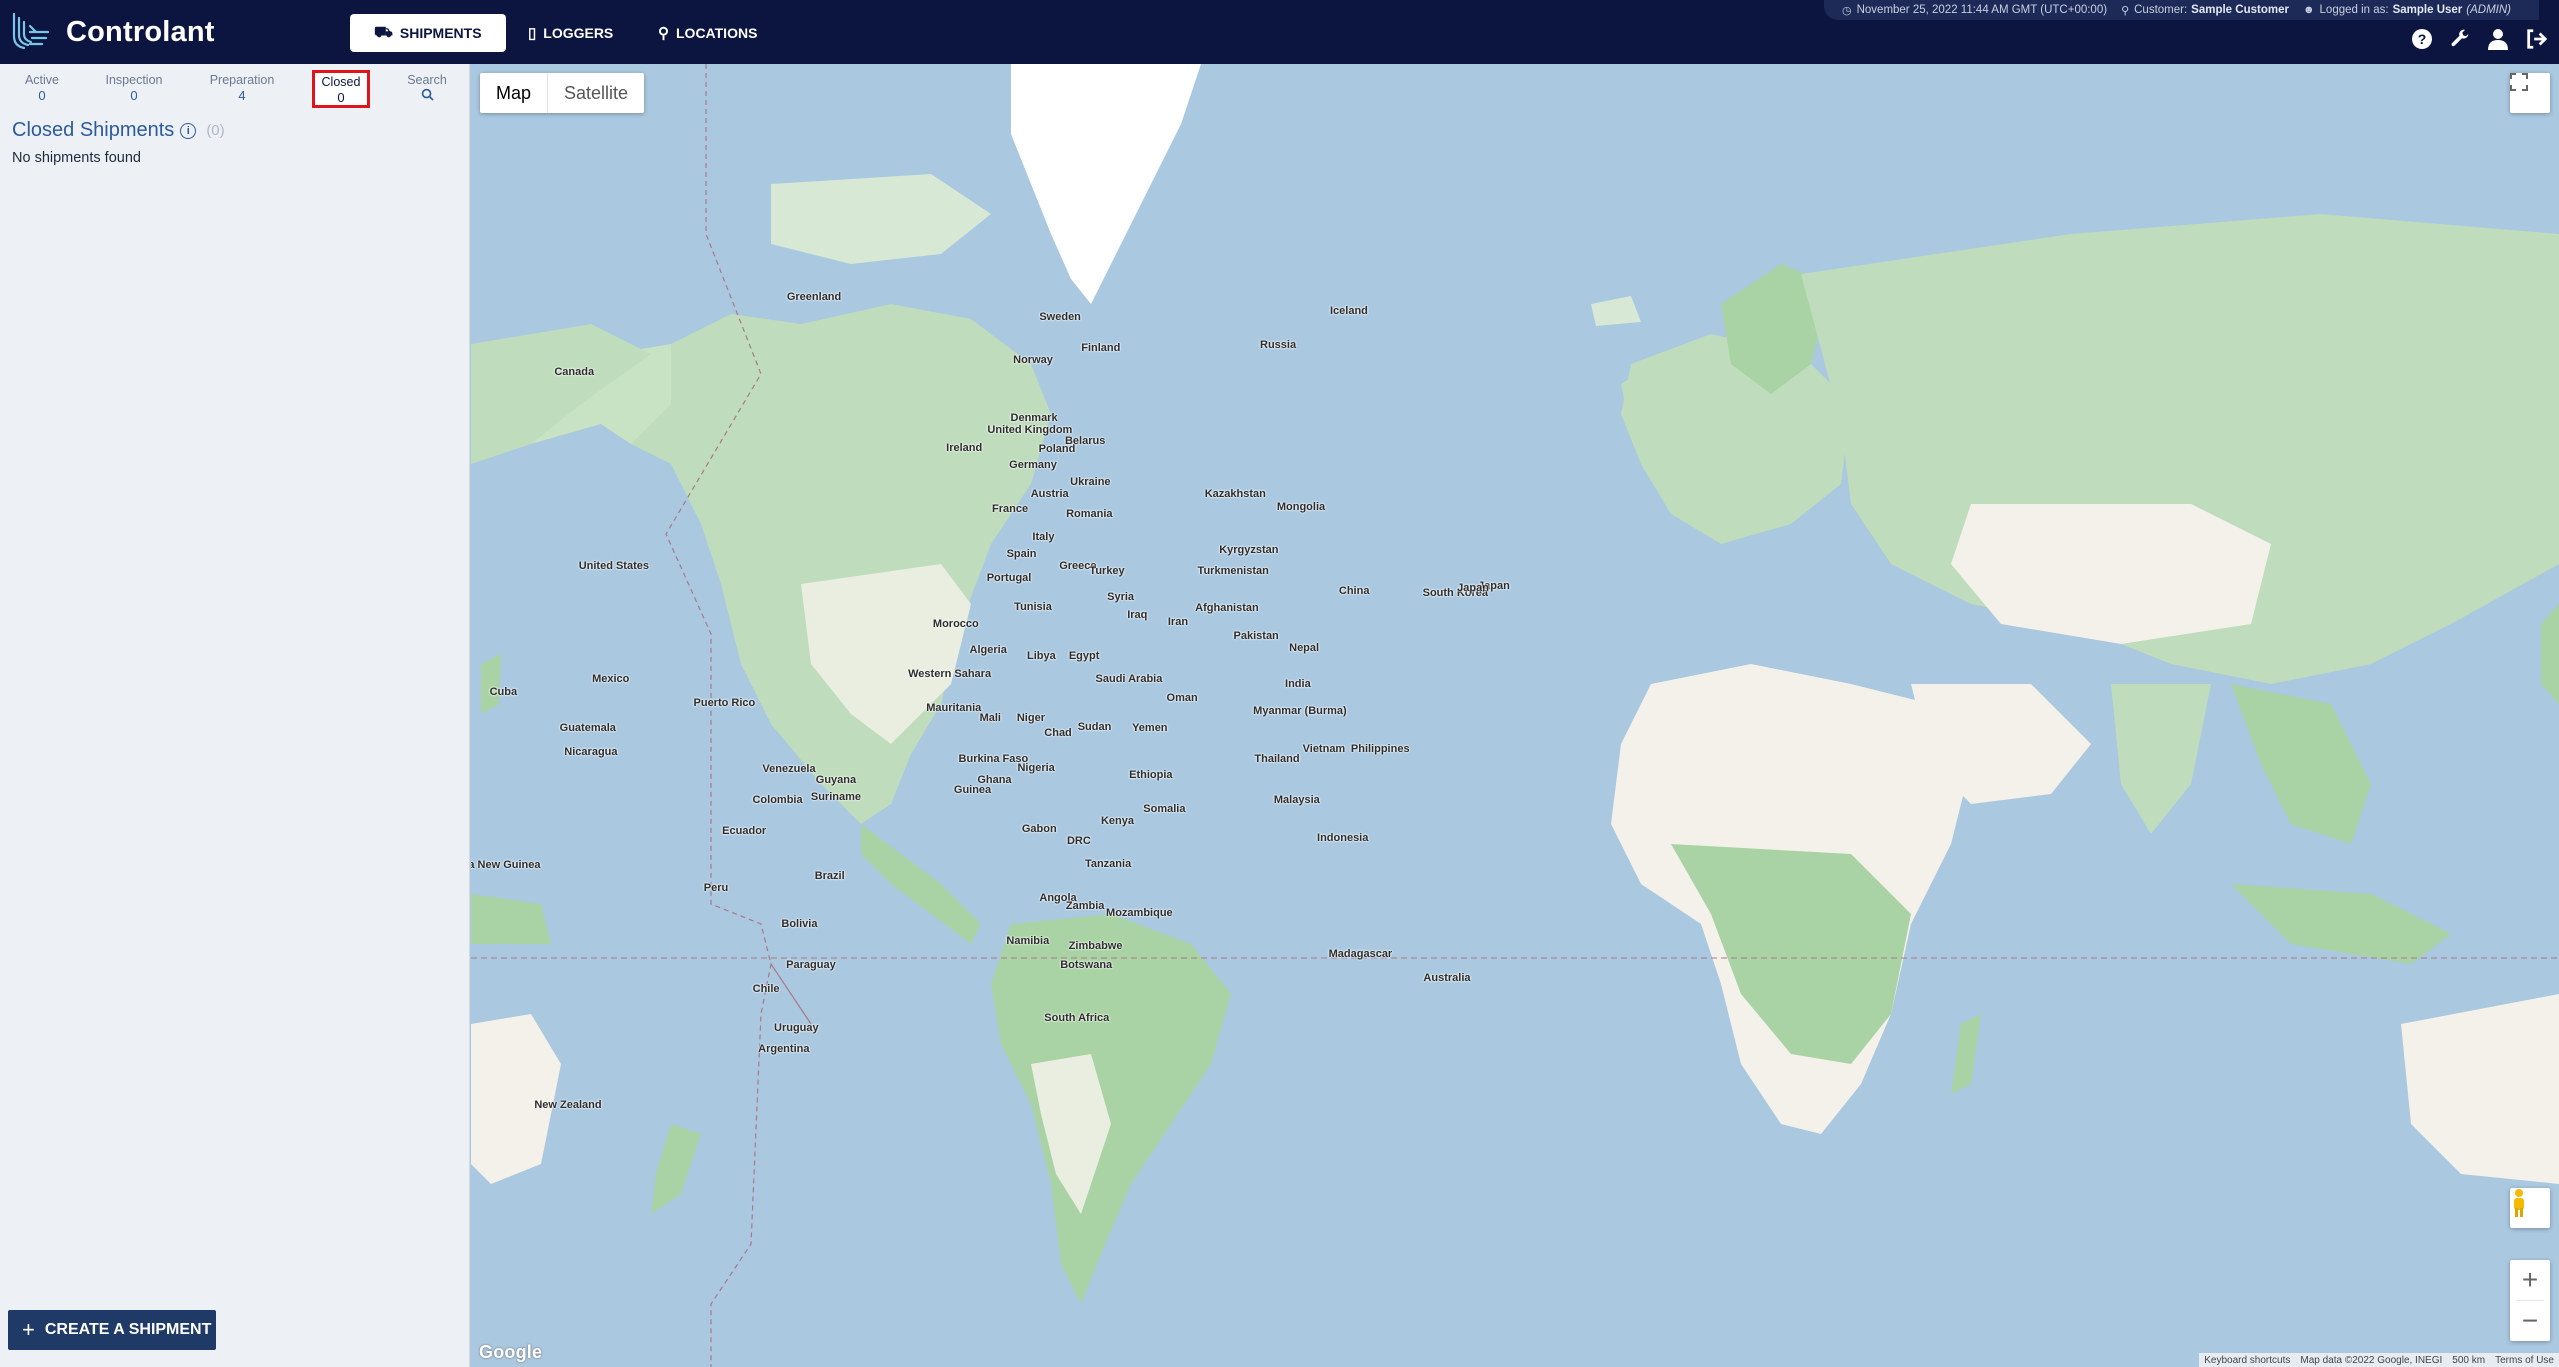 This screenshot has width=2559, height=1367. Describe the element at coordinates (789, 769) in the screenshot. I see `map-label: Venezuela` at that location.